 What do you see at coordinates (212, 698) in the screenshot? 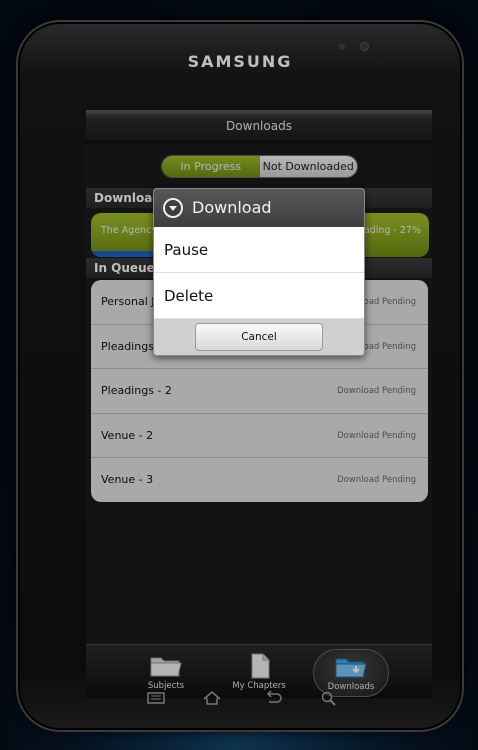
I see `home-icon` at bounding box center [212, 698].